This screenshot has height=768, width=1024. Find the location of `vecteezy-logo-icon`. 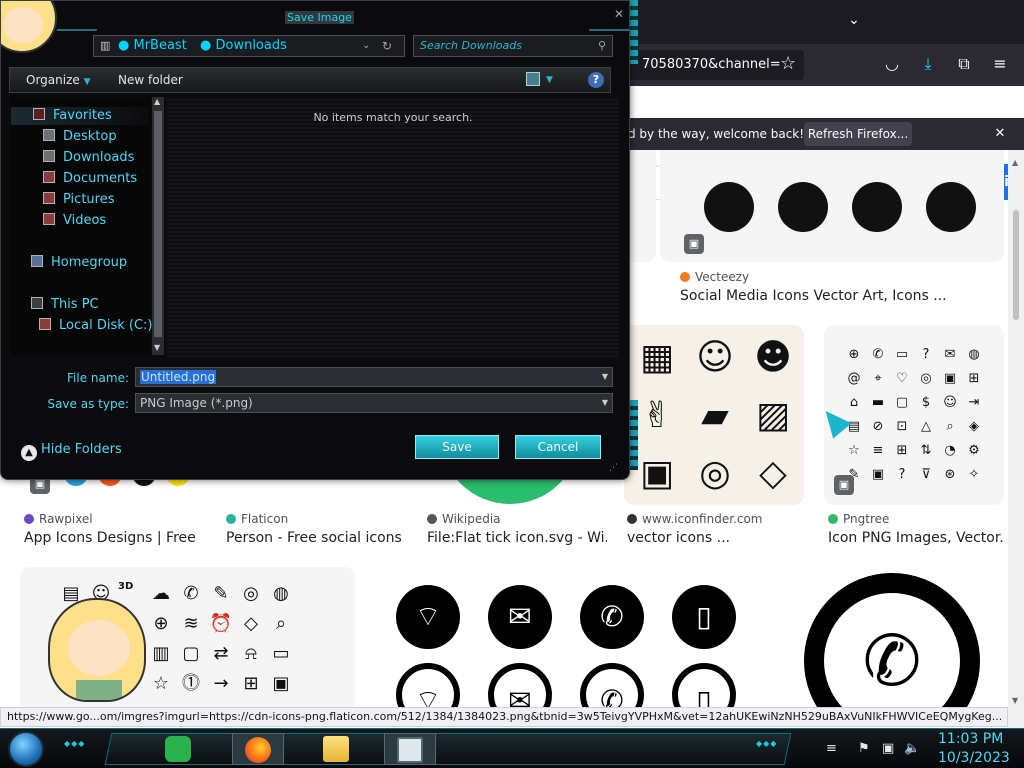

vecteezy-logo-icon is located at coordinates (685, 277).